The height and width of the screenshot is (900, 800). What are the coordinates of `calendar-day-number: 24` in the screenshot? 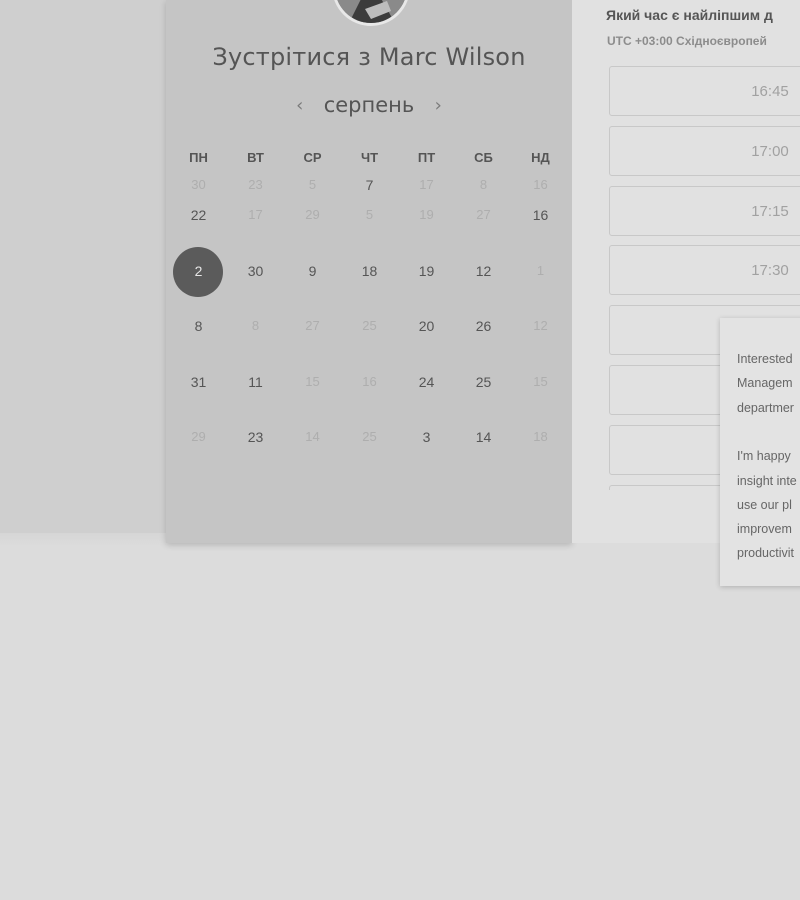 It's located at (426, 381).